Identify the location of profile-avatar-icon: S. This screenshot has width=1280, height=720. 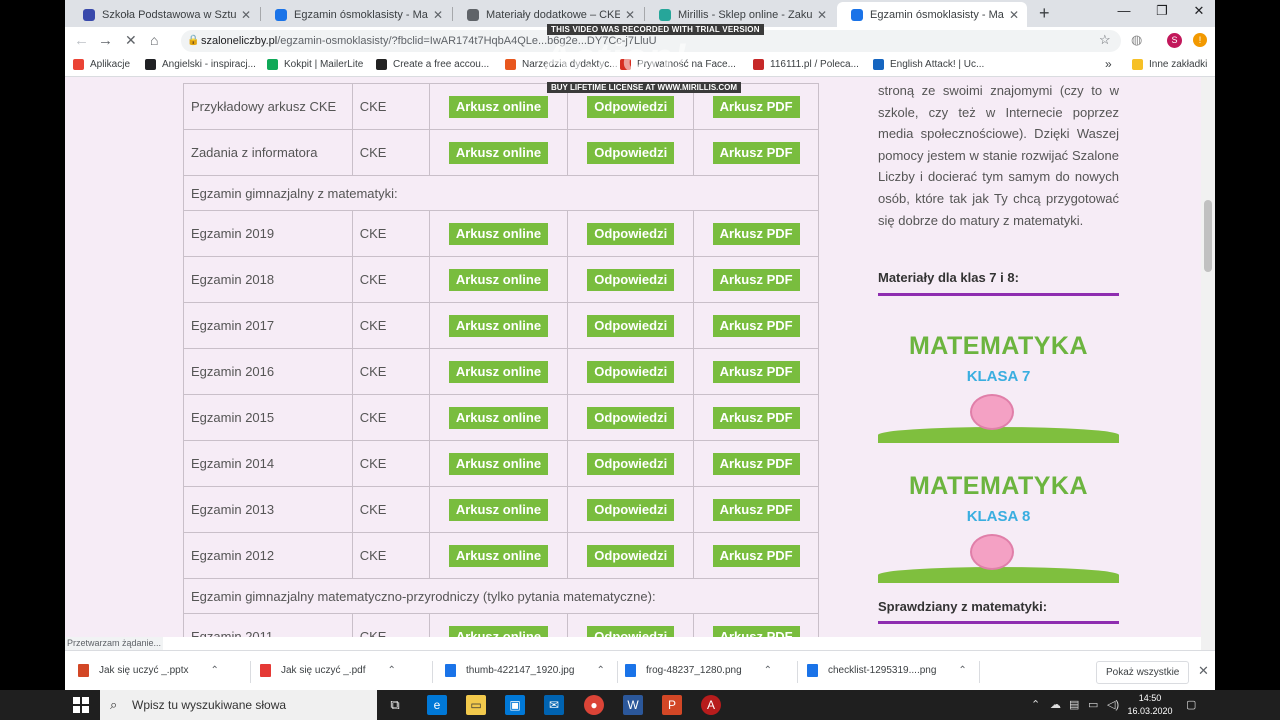
(1174, 40).